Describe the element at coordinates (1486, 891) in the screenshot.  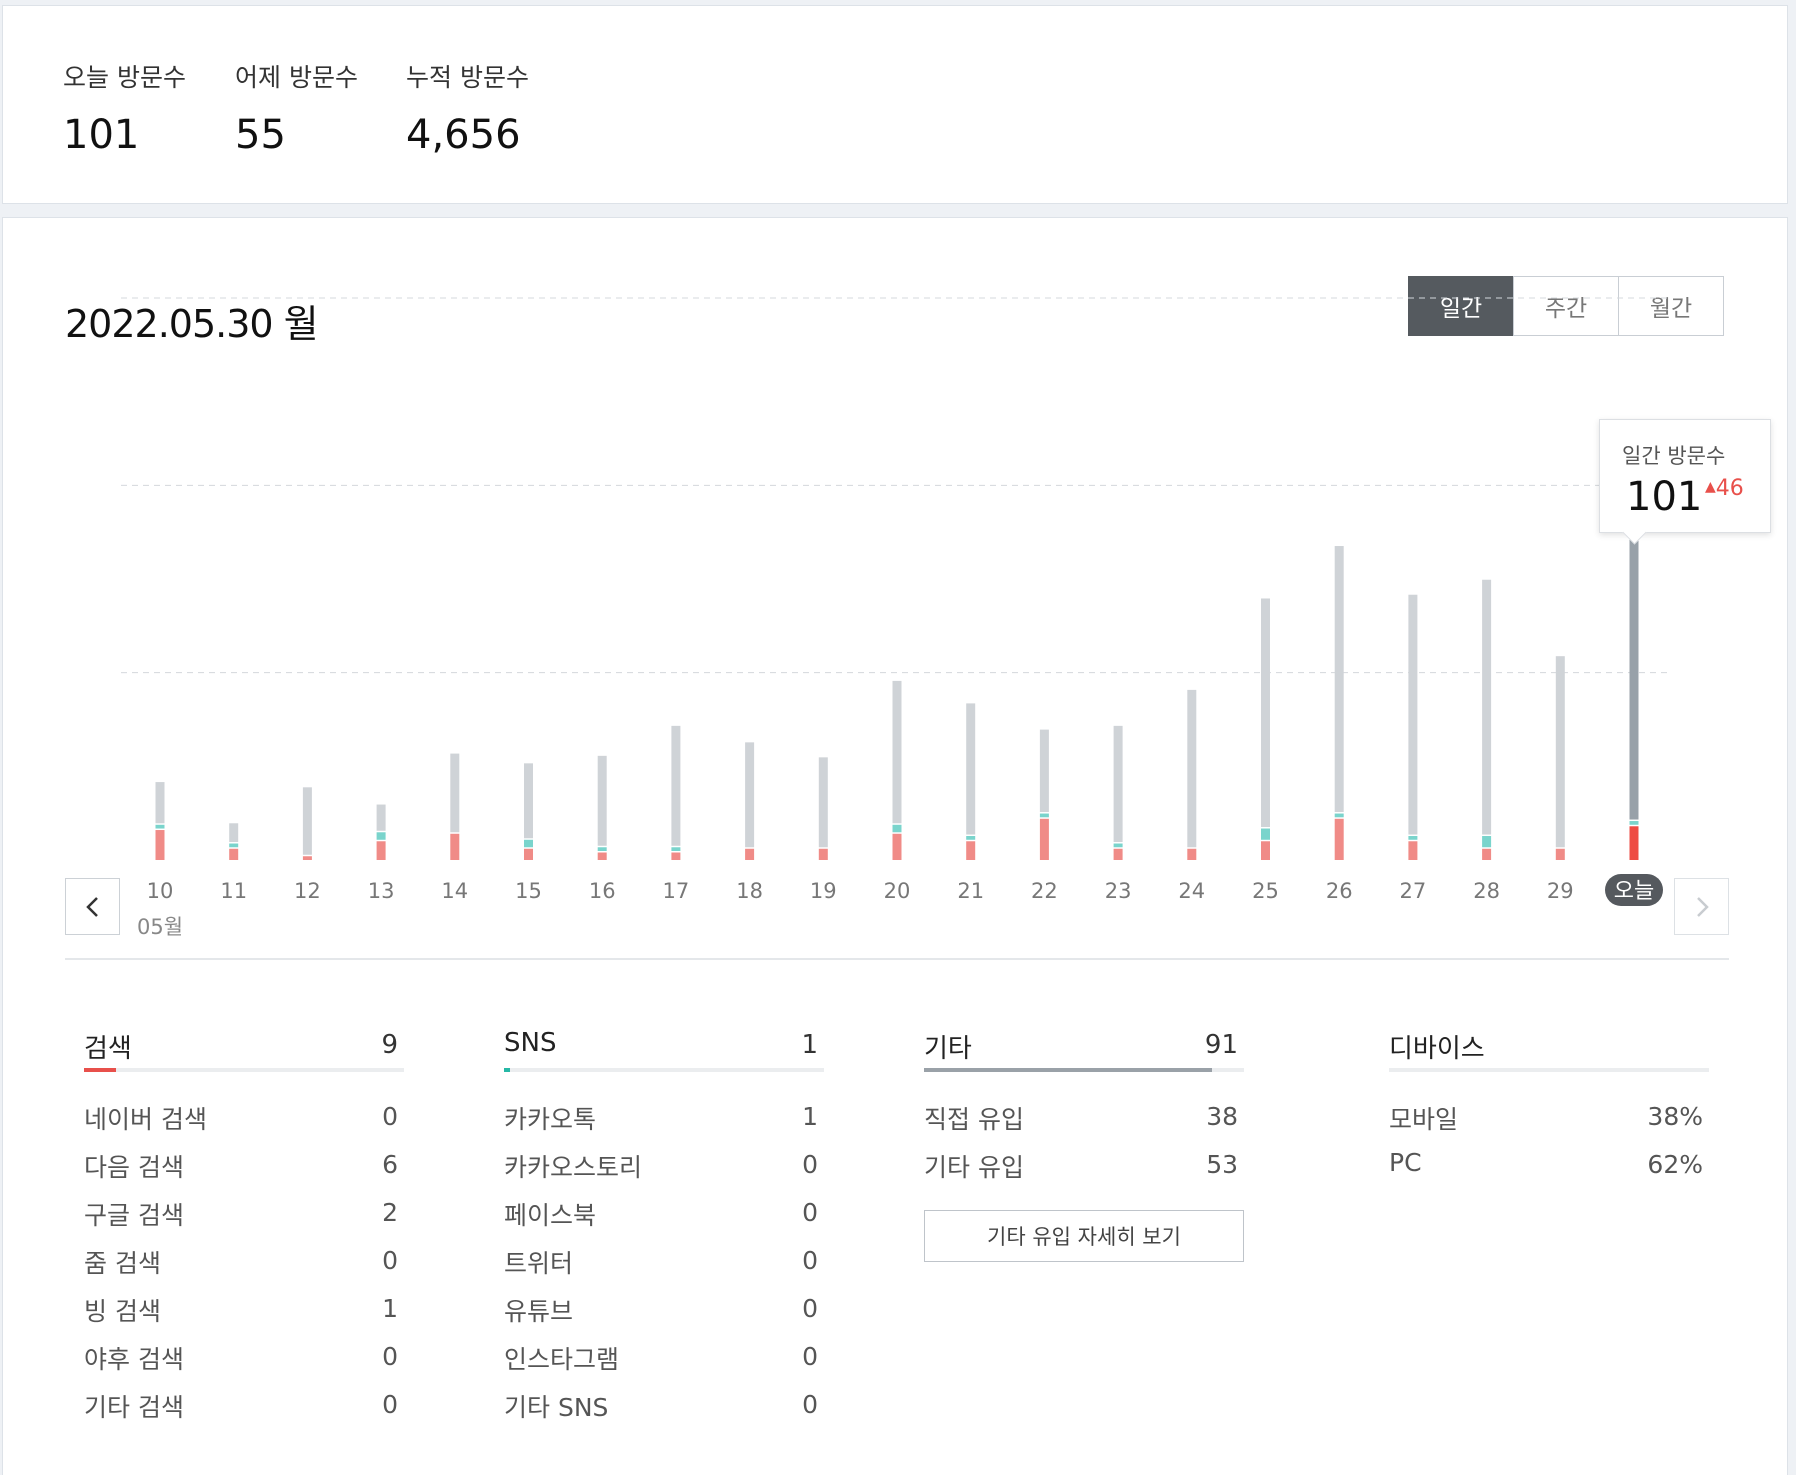
I see `chart-tick-label: 28` at that location.